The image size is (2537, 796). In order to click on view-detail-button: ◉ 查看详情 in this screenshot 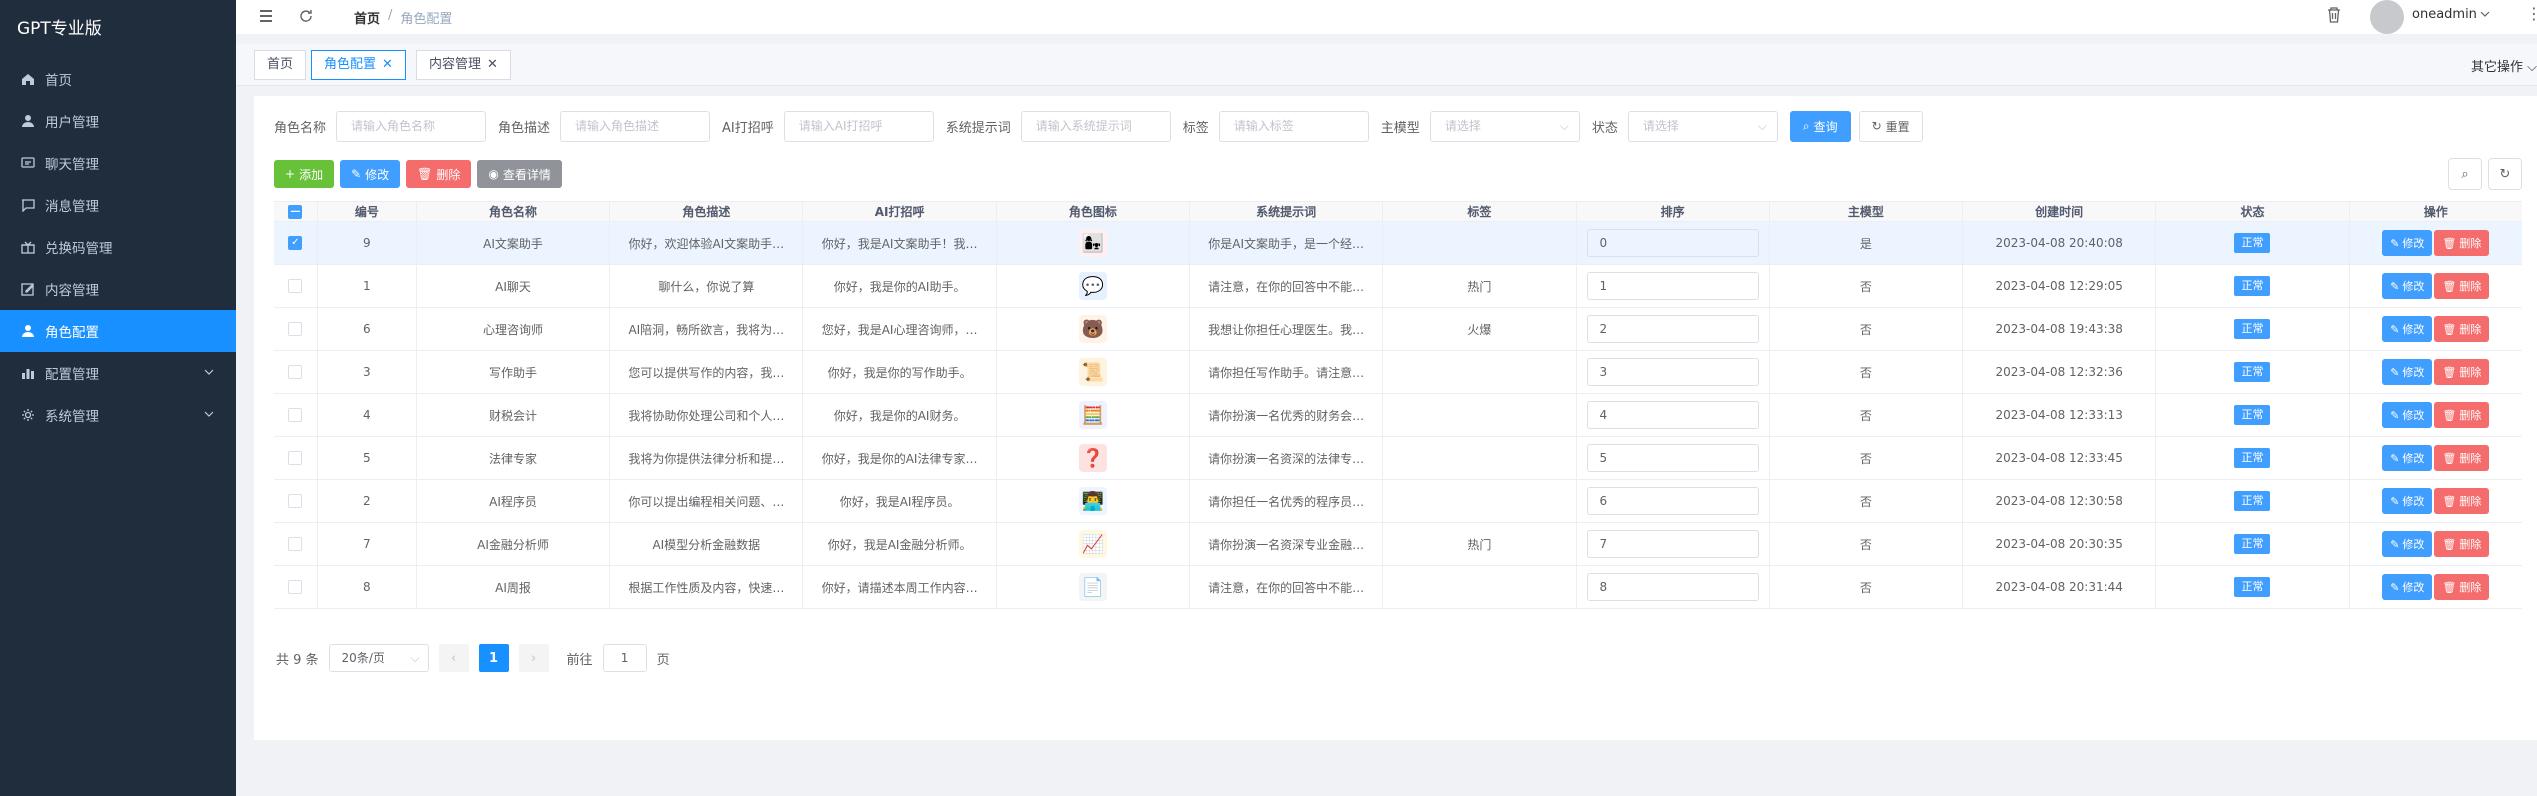, I will do `click(519, 174)`.